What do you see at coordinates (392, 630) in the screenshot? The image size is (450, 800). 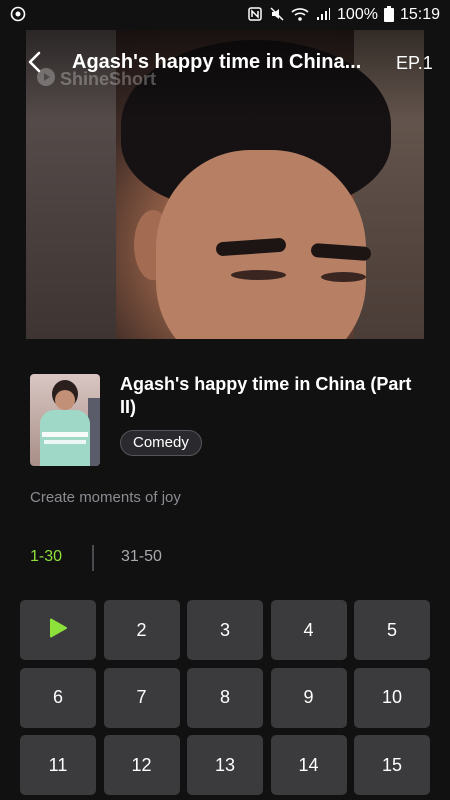 I see `episode-cell: 5` at bounding box center [392, 630].